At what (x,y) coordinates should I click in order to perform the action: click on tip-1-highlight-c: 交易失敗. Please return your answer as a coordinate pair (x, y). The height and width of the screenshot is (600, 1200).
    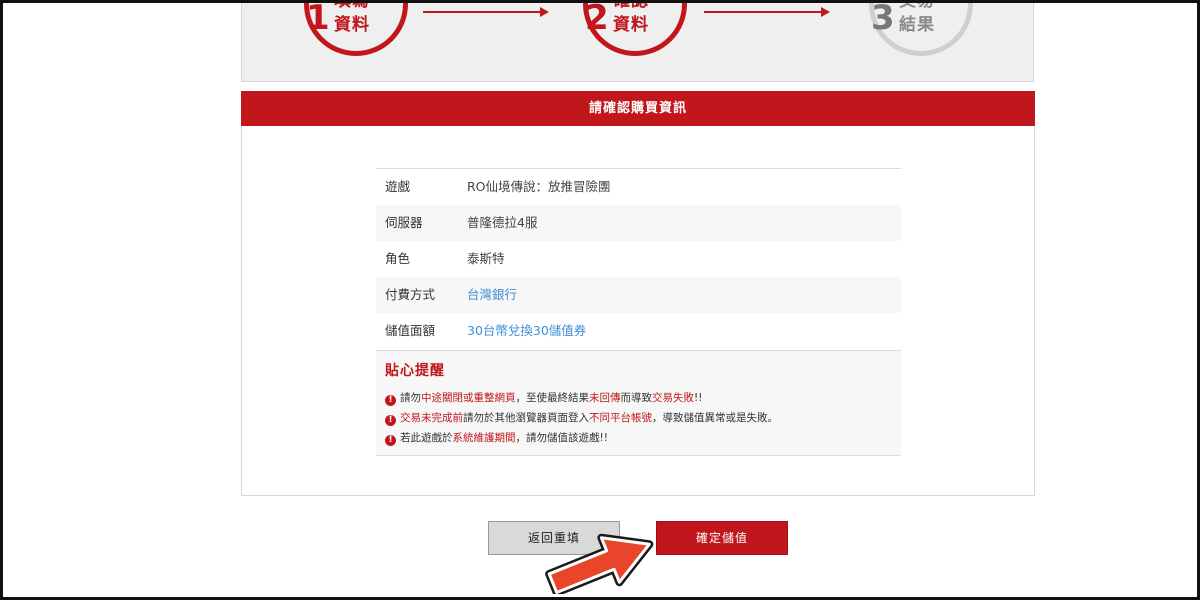
    Looking at the image, I should click on (673, 398).